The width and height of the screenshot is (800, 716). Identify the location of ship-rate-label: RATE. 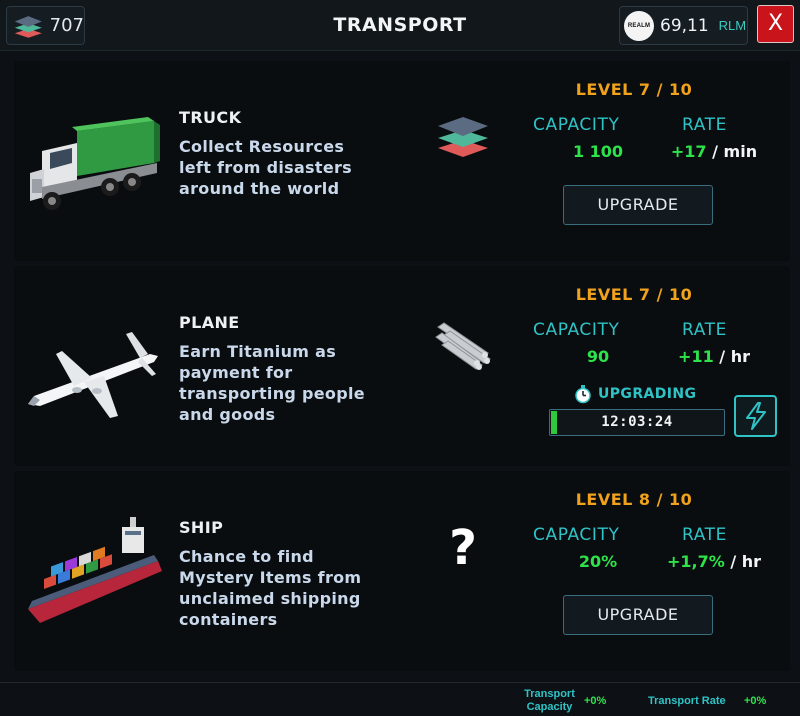
(704, 535).